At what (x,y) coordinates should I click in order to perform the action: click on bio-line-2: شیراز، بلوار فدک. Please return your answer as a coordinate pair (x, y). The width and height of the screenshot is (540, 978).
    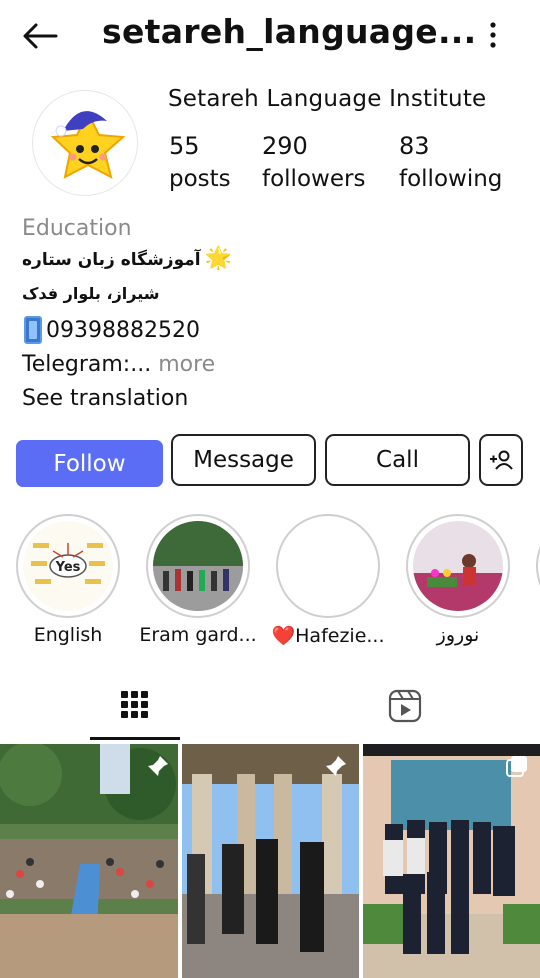
    Looking at the image, I should click on (91, 293).